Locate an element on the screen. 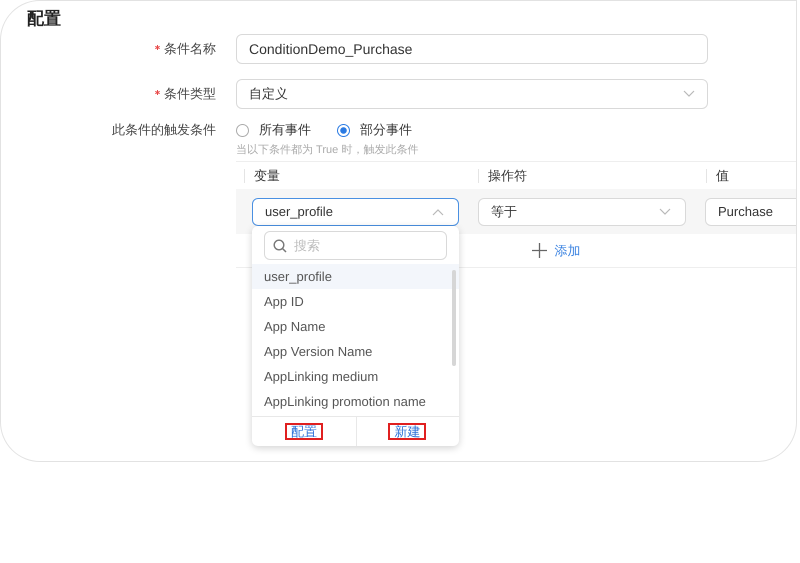  search-icon is located at coordinates (280, 246).